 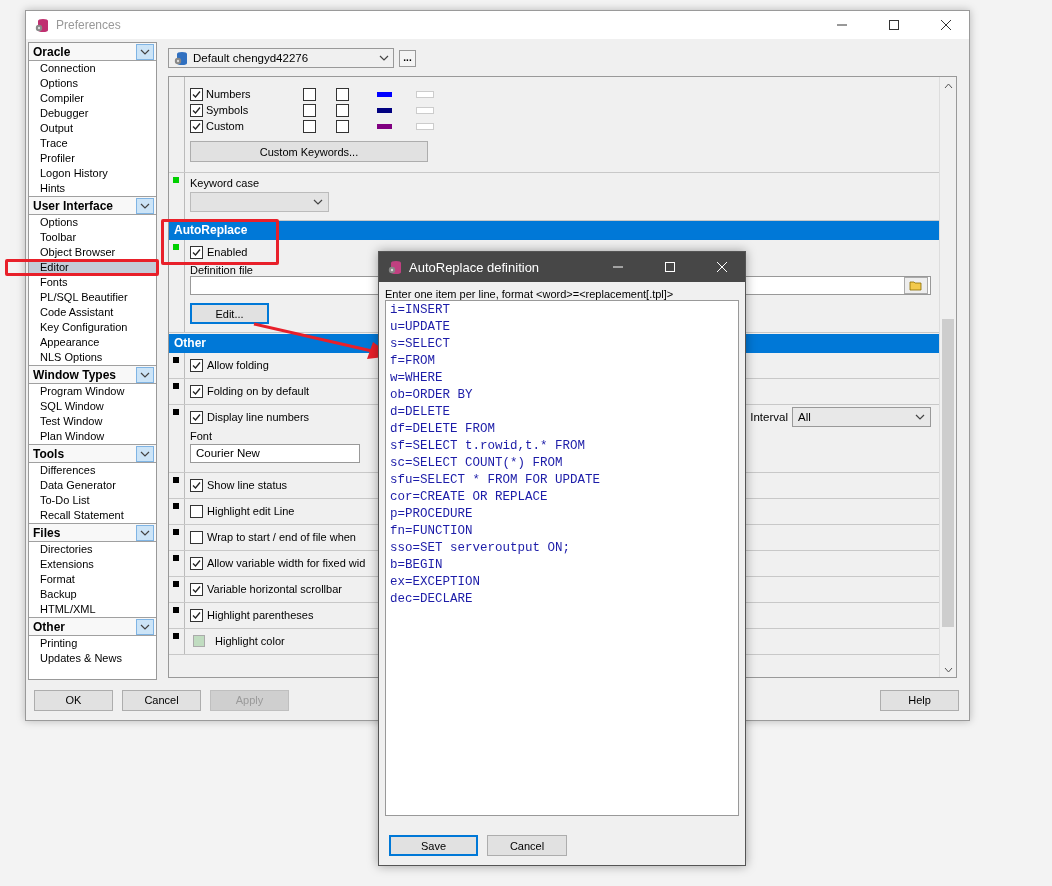 What do you see at coordinates (225, 183) in the screenshot?
I see `field-label: Keyword case` at bounding box center [225, 183].